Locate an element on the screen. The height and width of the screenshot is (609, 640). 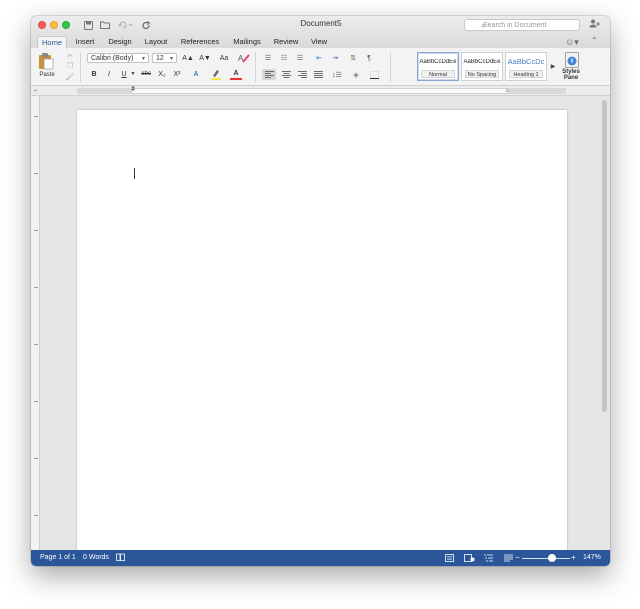
change-case-button: Aa is located at coordinates (224, 58).